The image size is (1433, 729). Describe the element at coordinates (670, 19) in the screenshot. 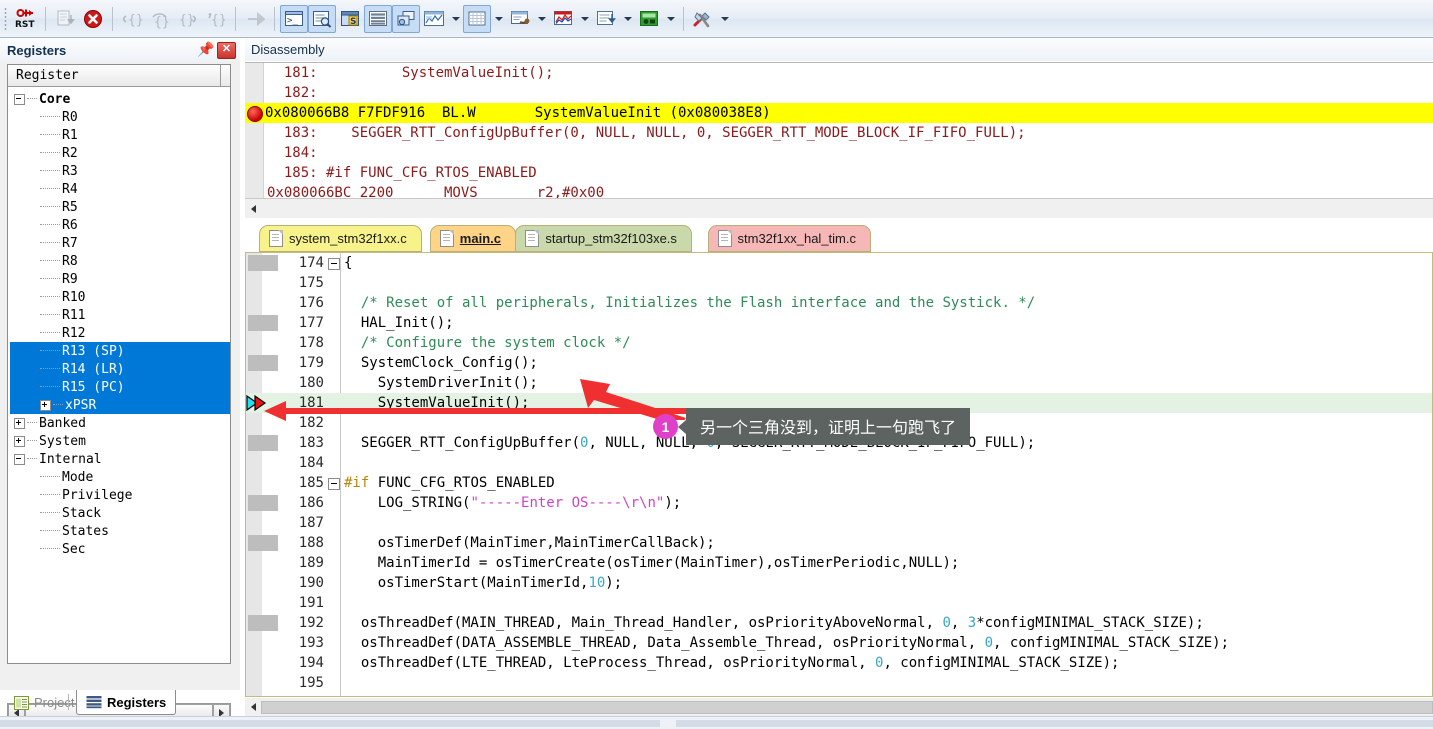

I see `system-viewer-dropdown` at that location.